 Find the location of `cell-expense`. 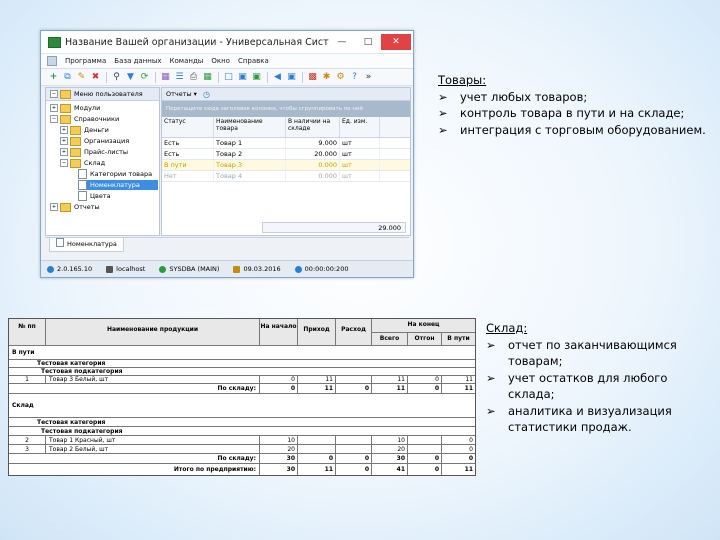

cell-expense is located at coordinates (353, 379).